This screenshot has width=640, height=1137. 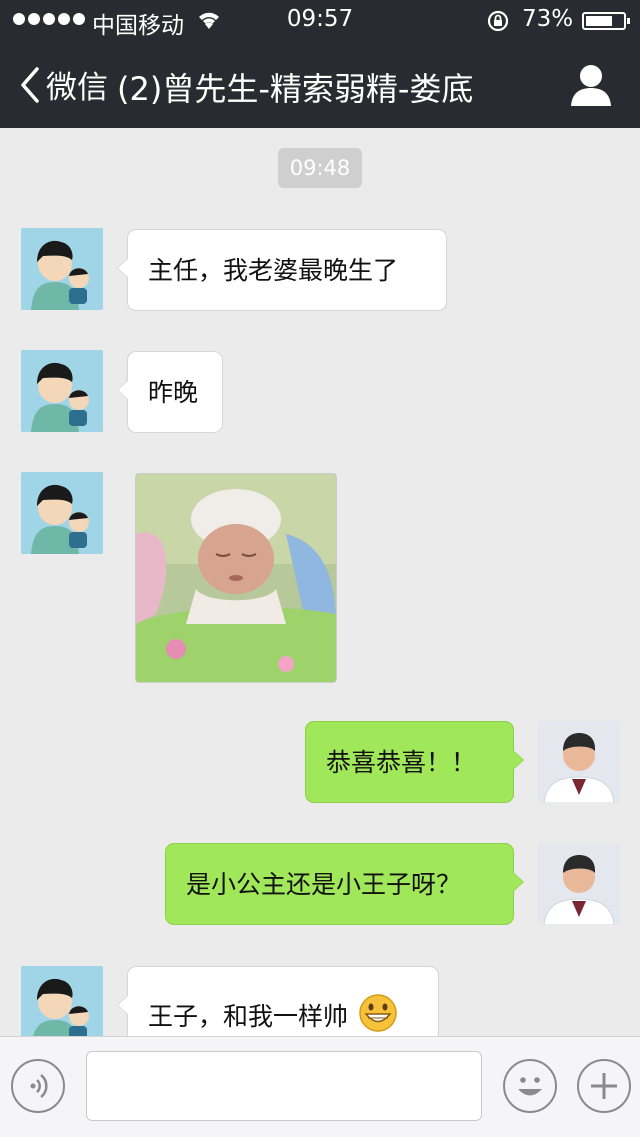 I want to click on message-text: 王子，和我一样帅, so click(x=248, y=1016).